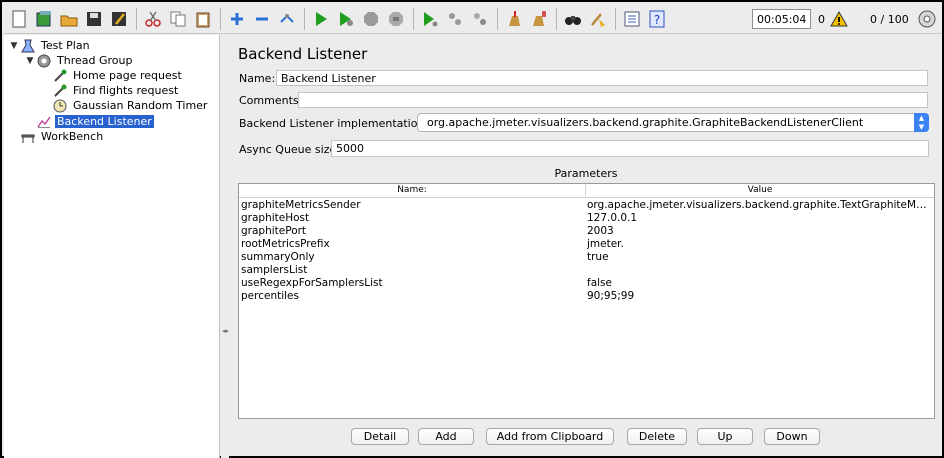 The height and width of the screenshot is (458, 944). What do you see at coordinates (725, 436) in the screenshot?
I see `up-button: Up` at bounding box center [725, 436].